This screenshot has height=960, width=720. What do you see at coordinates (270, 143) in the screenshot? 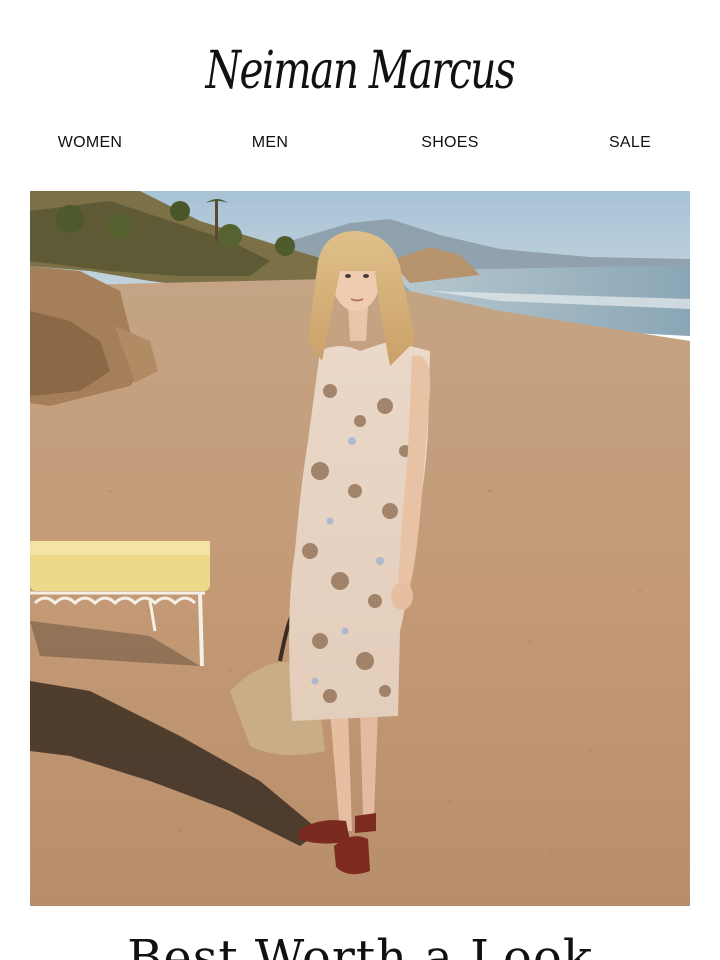
I see `nav-men-link: MEN` at bounding box center [270, 143].